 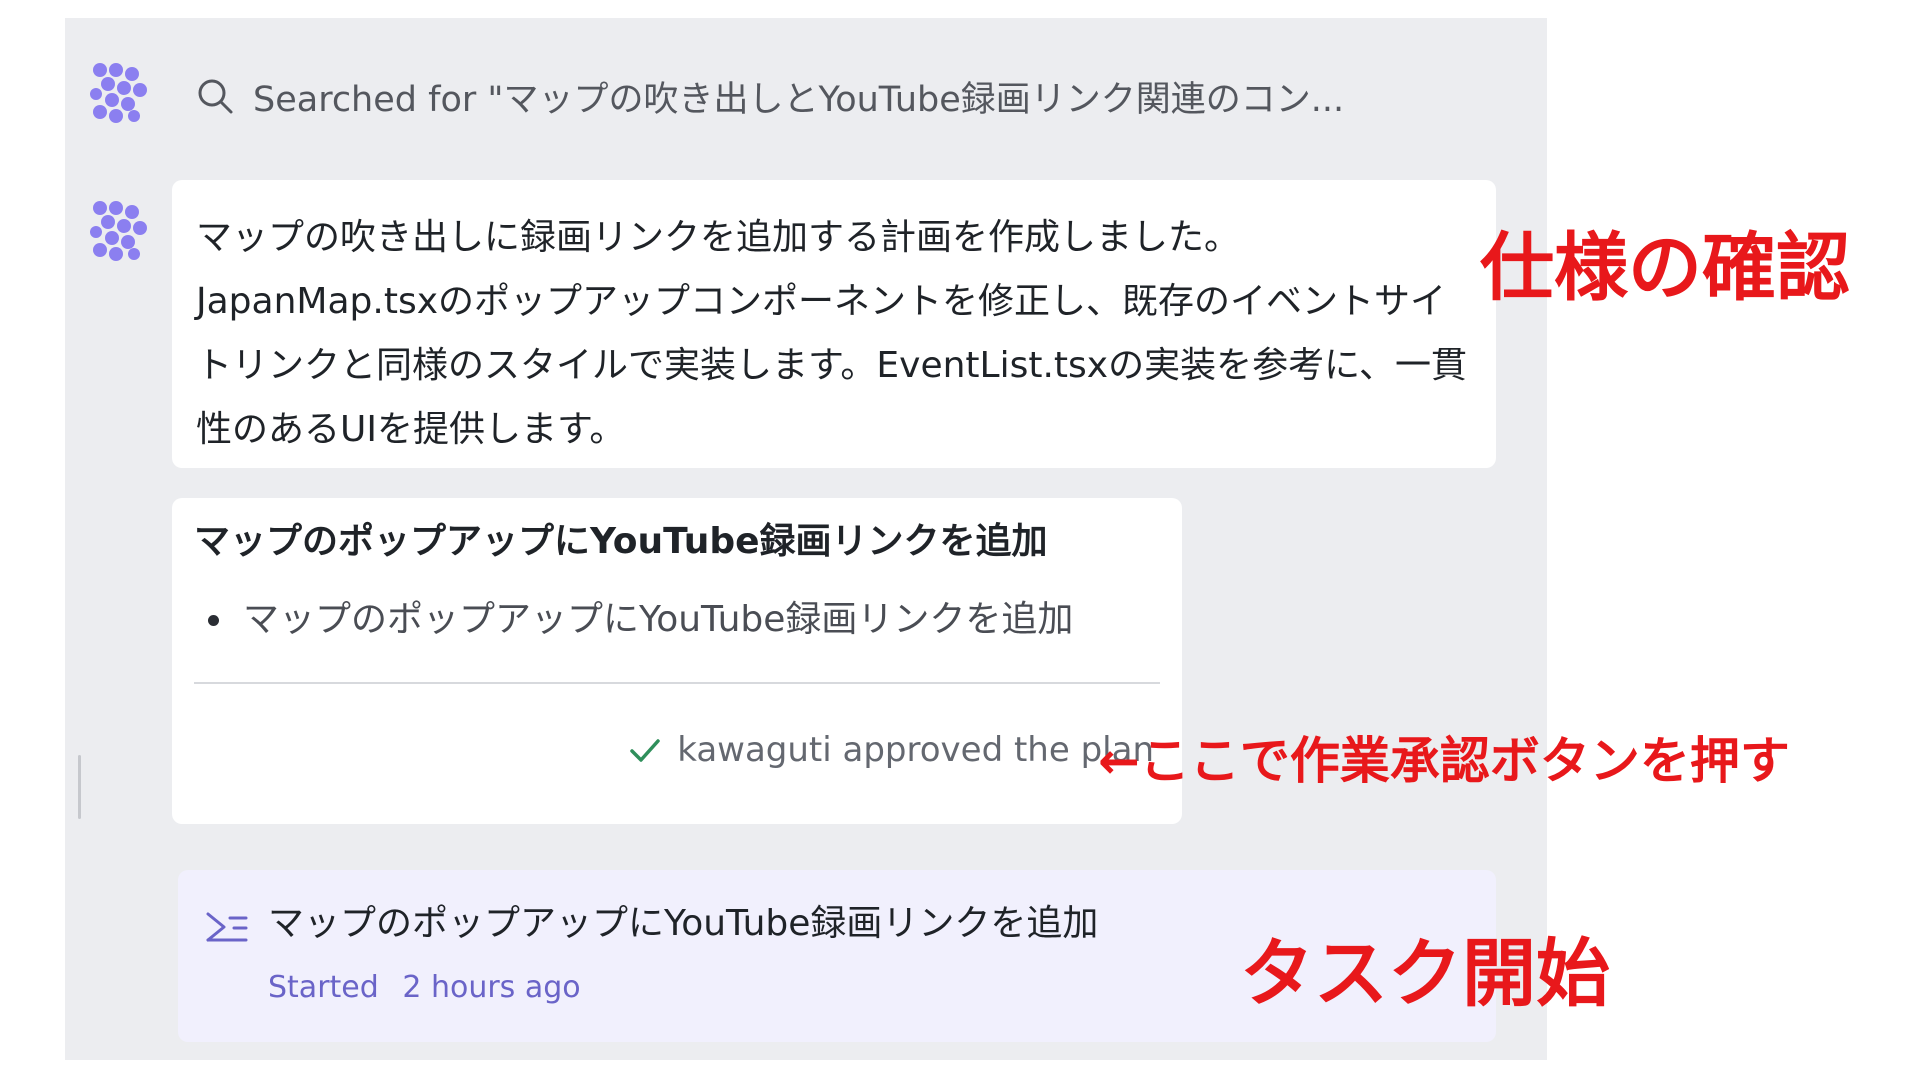 What do you see at coordinates (677, 683) in the screenshot?
I see `plan-divider` at bounding box center [677, 683].